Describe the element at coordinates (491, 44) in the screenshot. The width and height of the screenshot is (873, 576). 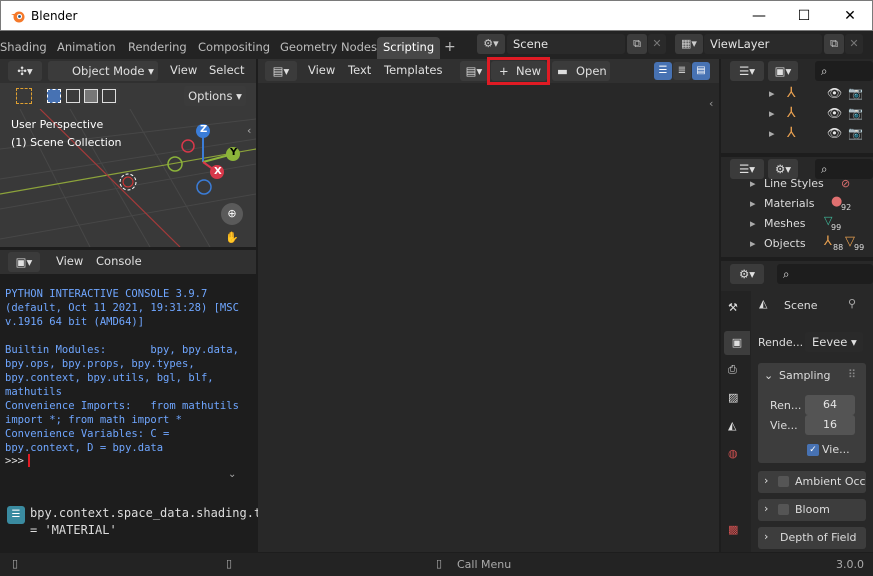
I see `scene-browse-icon: ⚙▾` at that location.